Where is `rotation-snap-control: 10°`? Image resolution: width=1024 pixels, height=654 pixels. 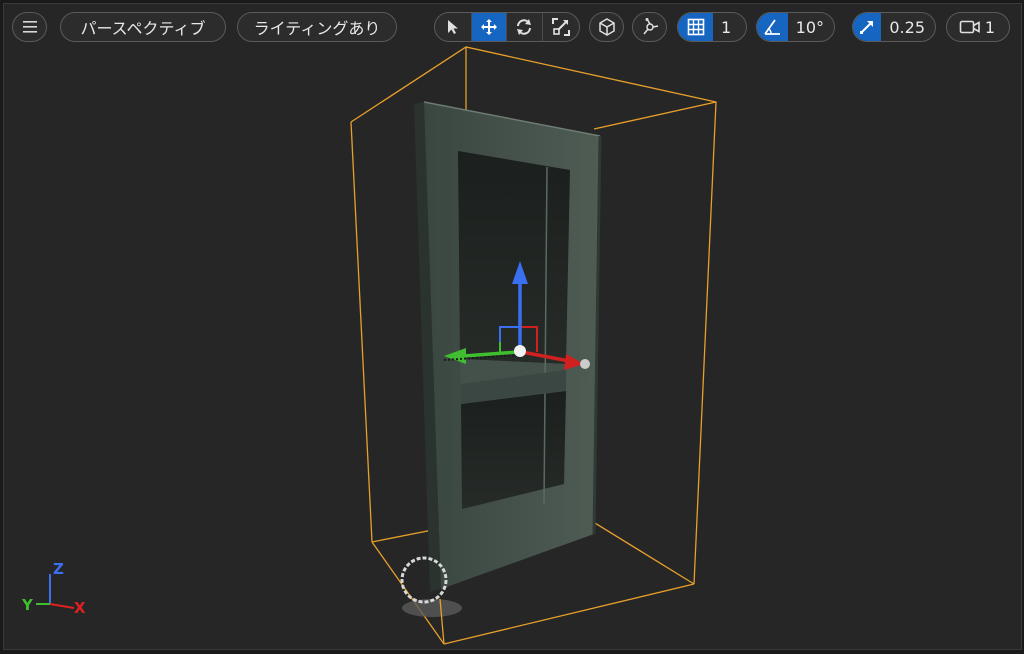 rotation-snap-control: 10° is located at coordinates (795, 27).